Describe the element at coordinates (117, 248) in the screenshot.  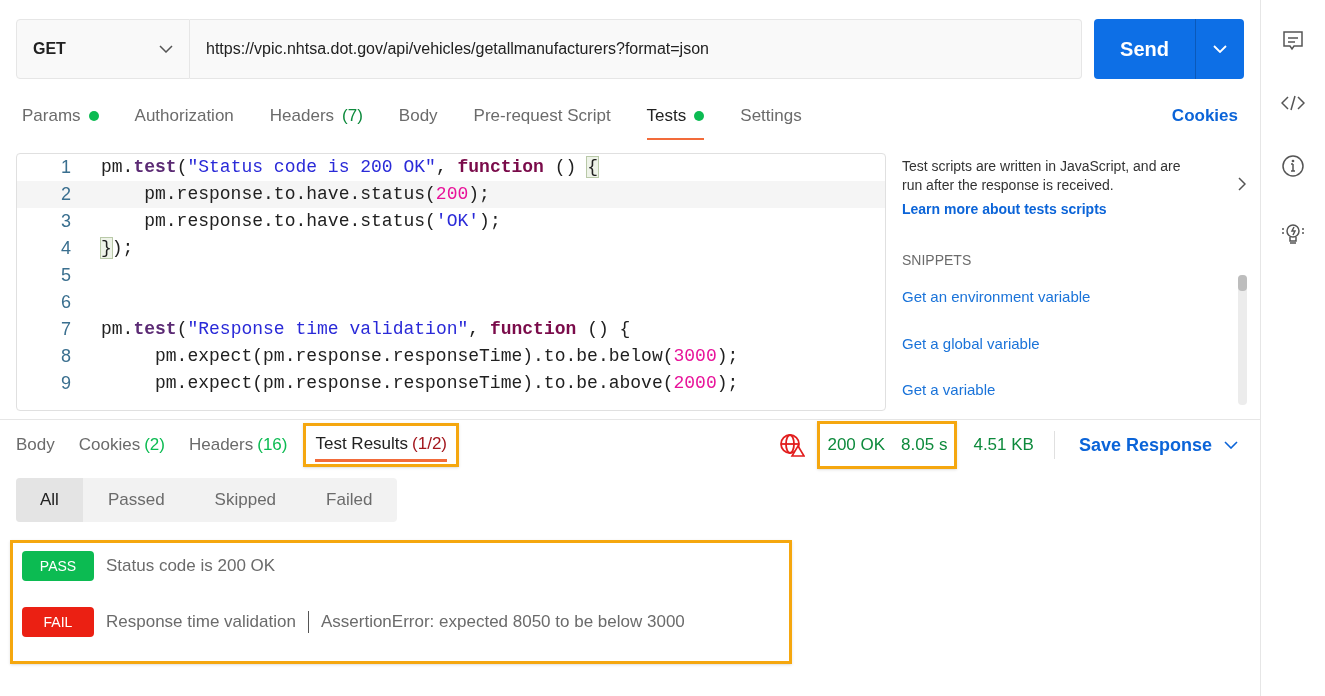
I see `code-line: });` at that location.